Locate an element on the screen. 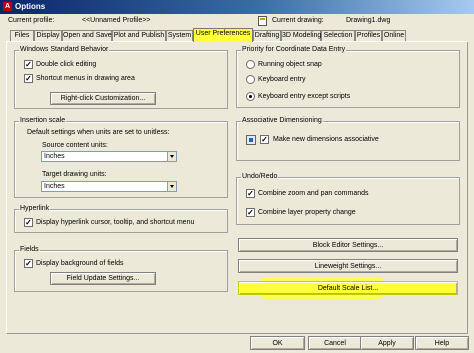 This screenshot has width=474, height=353. tab-display: Display is located at coordinates (48, 35).